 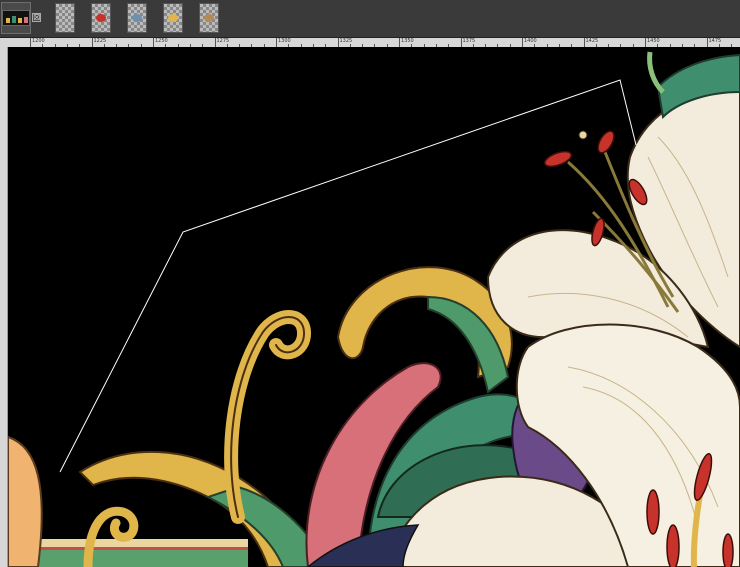 I want to click on image-tab-bar: ⊠, so click(x=370, y=19).